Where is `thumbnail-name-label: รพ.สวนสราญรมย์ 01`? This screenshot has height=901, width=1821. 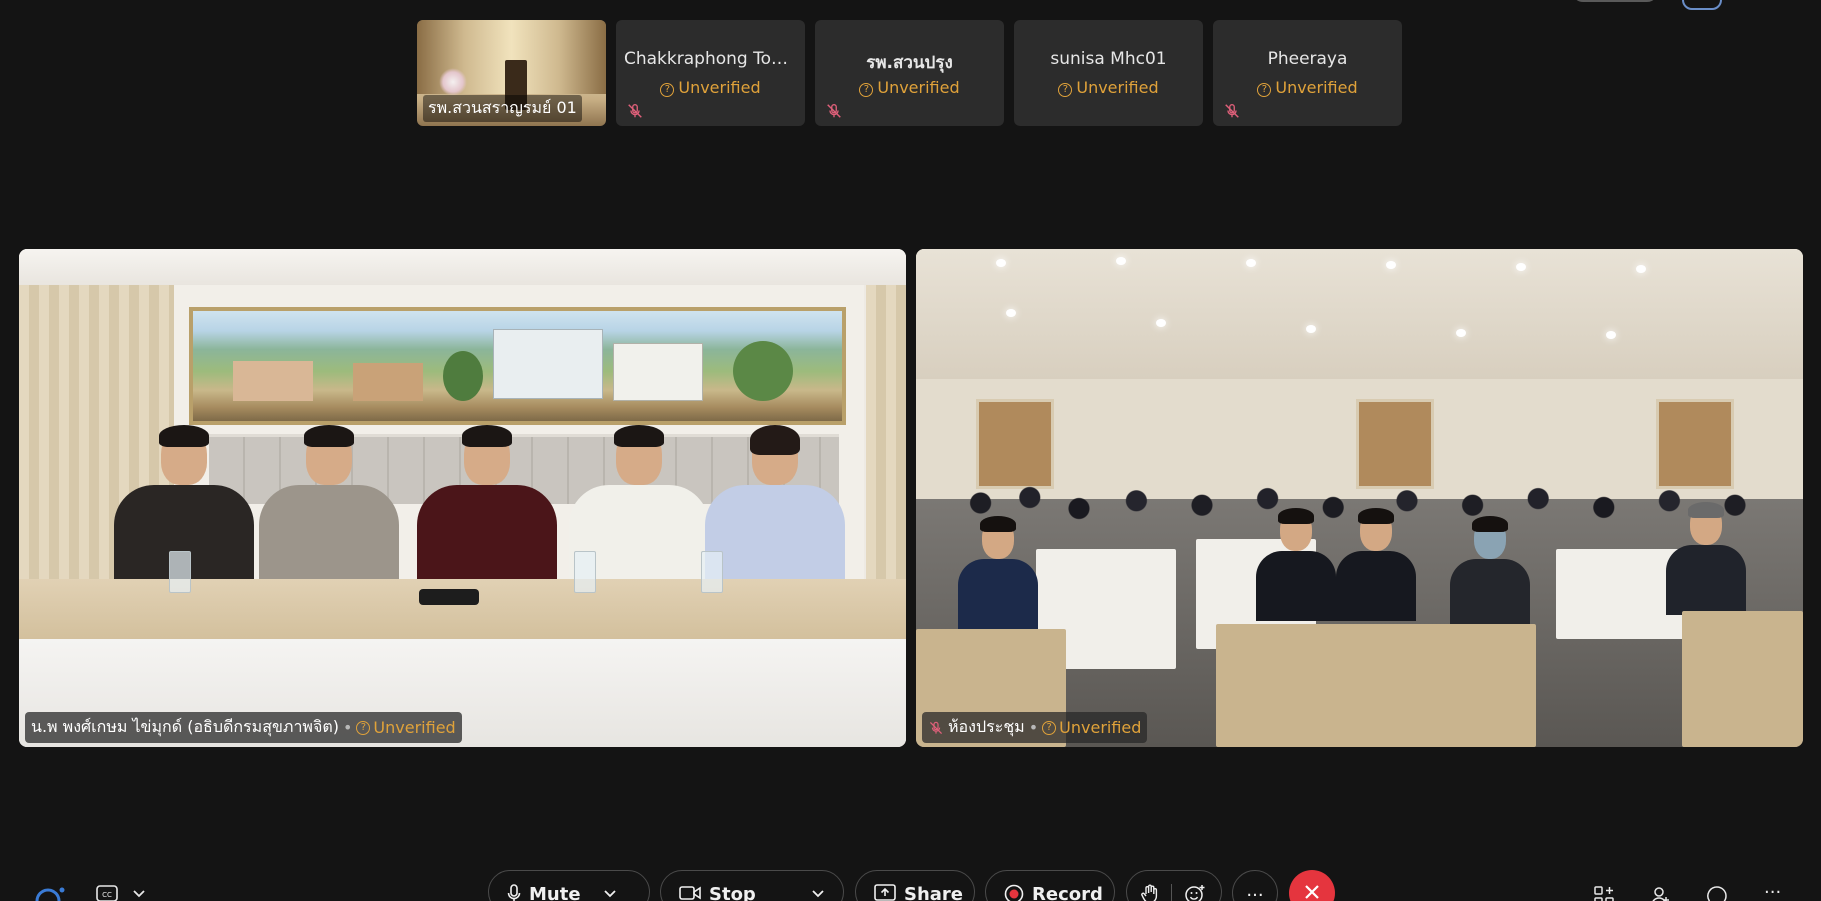
thumbnail-name-label: รพ.สวนสราญรมย์ 01 is located at coordinates (502, 108).